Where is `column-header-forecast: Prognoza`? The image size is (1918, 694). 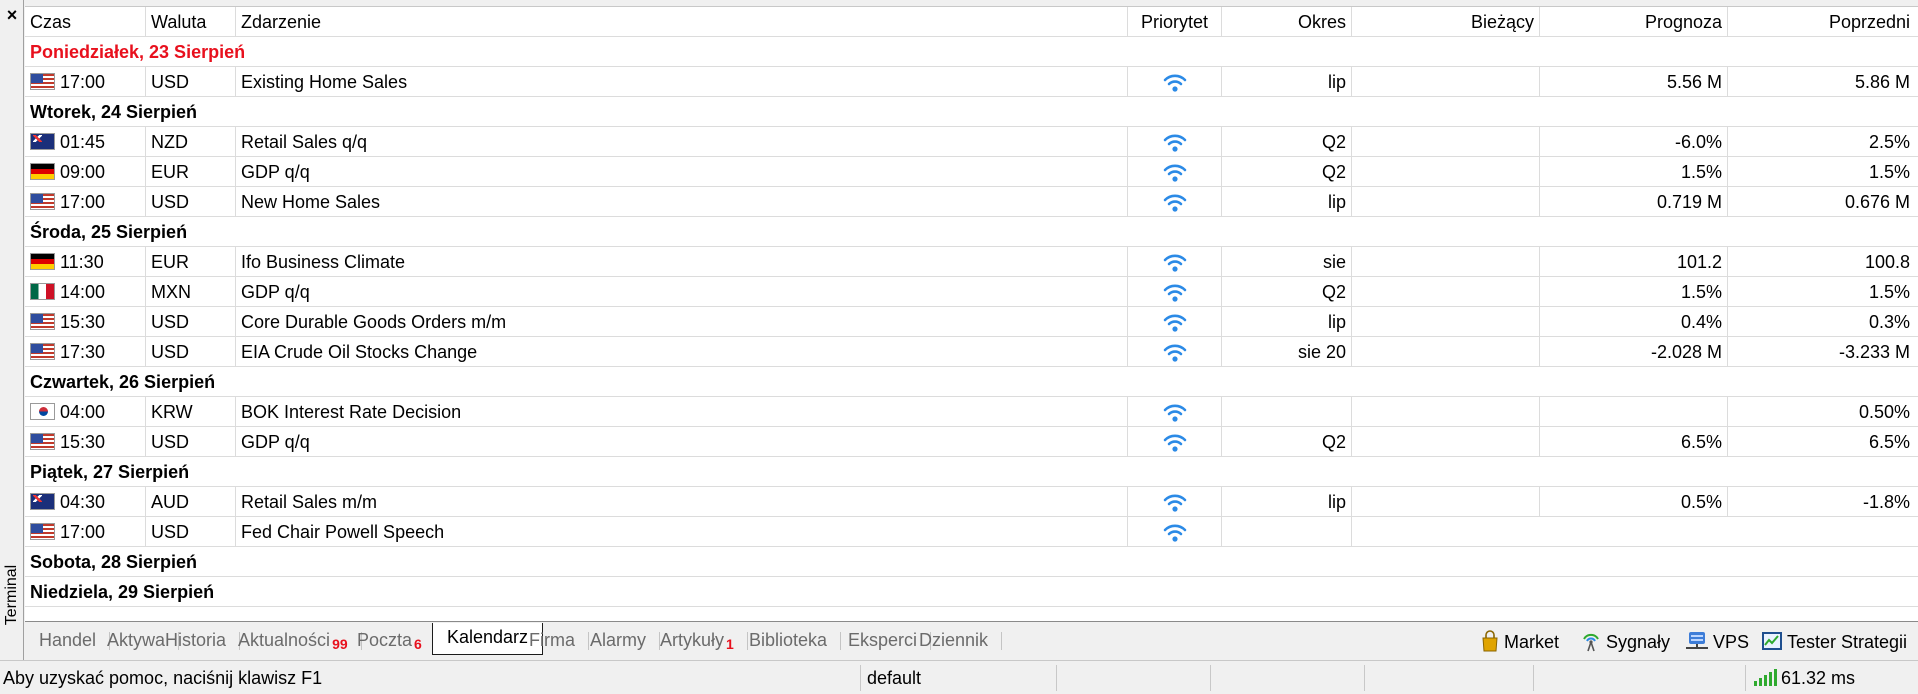
column-header-forecast: Prognoza is located at coordinates (1633, 22).